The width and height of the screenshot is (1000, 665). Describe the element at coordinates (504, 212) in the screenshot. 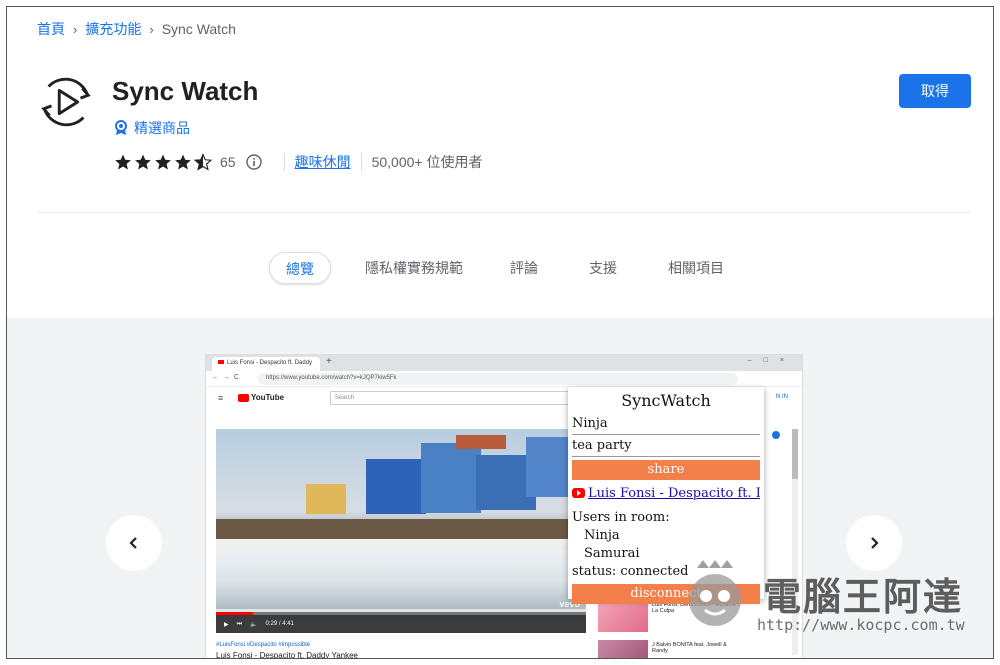

I see `header-divider` at that location.